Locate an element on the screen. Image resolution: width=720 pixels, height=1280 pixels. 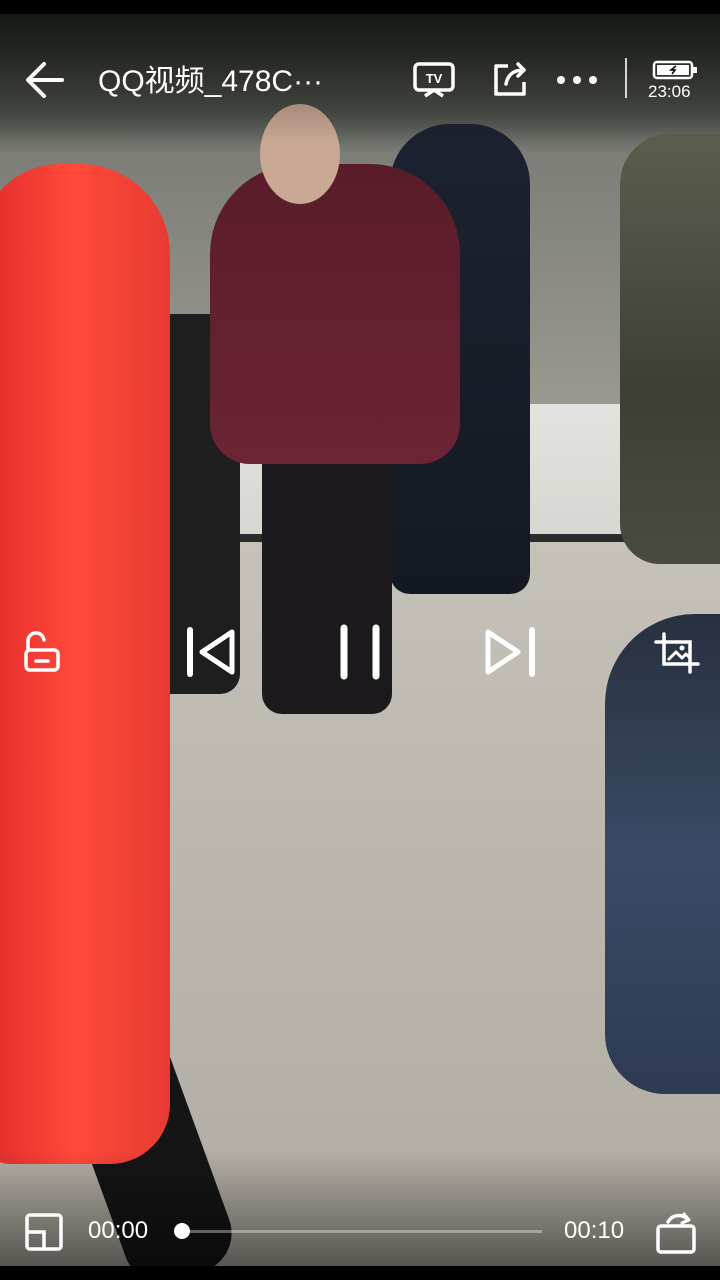
divider is located at coordinates (626, 78).